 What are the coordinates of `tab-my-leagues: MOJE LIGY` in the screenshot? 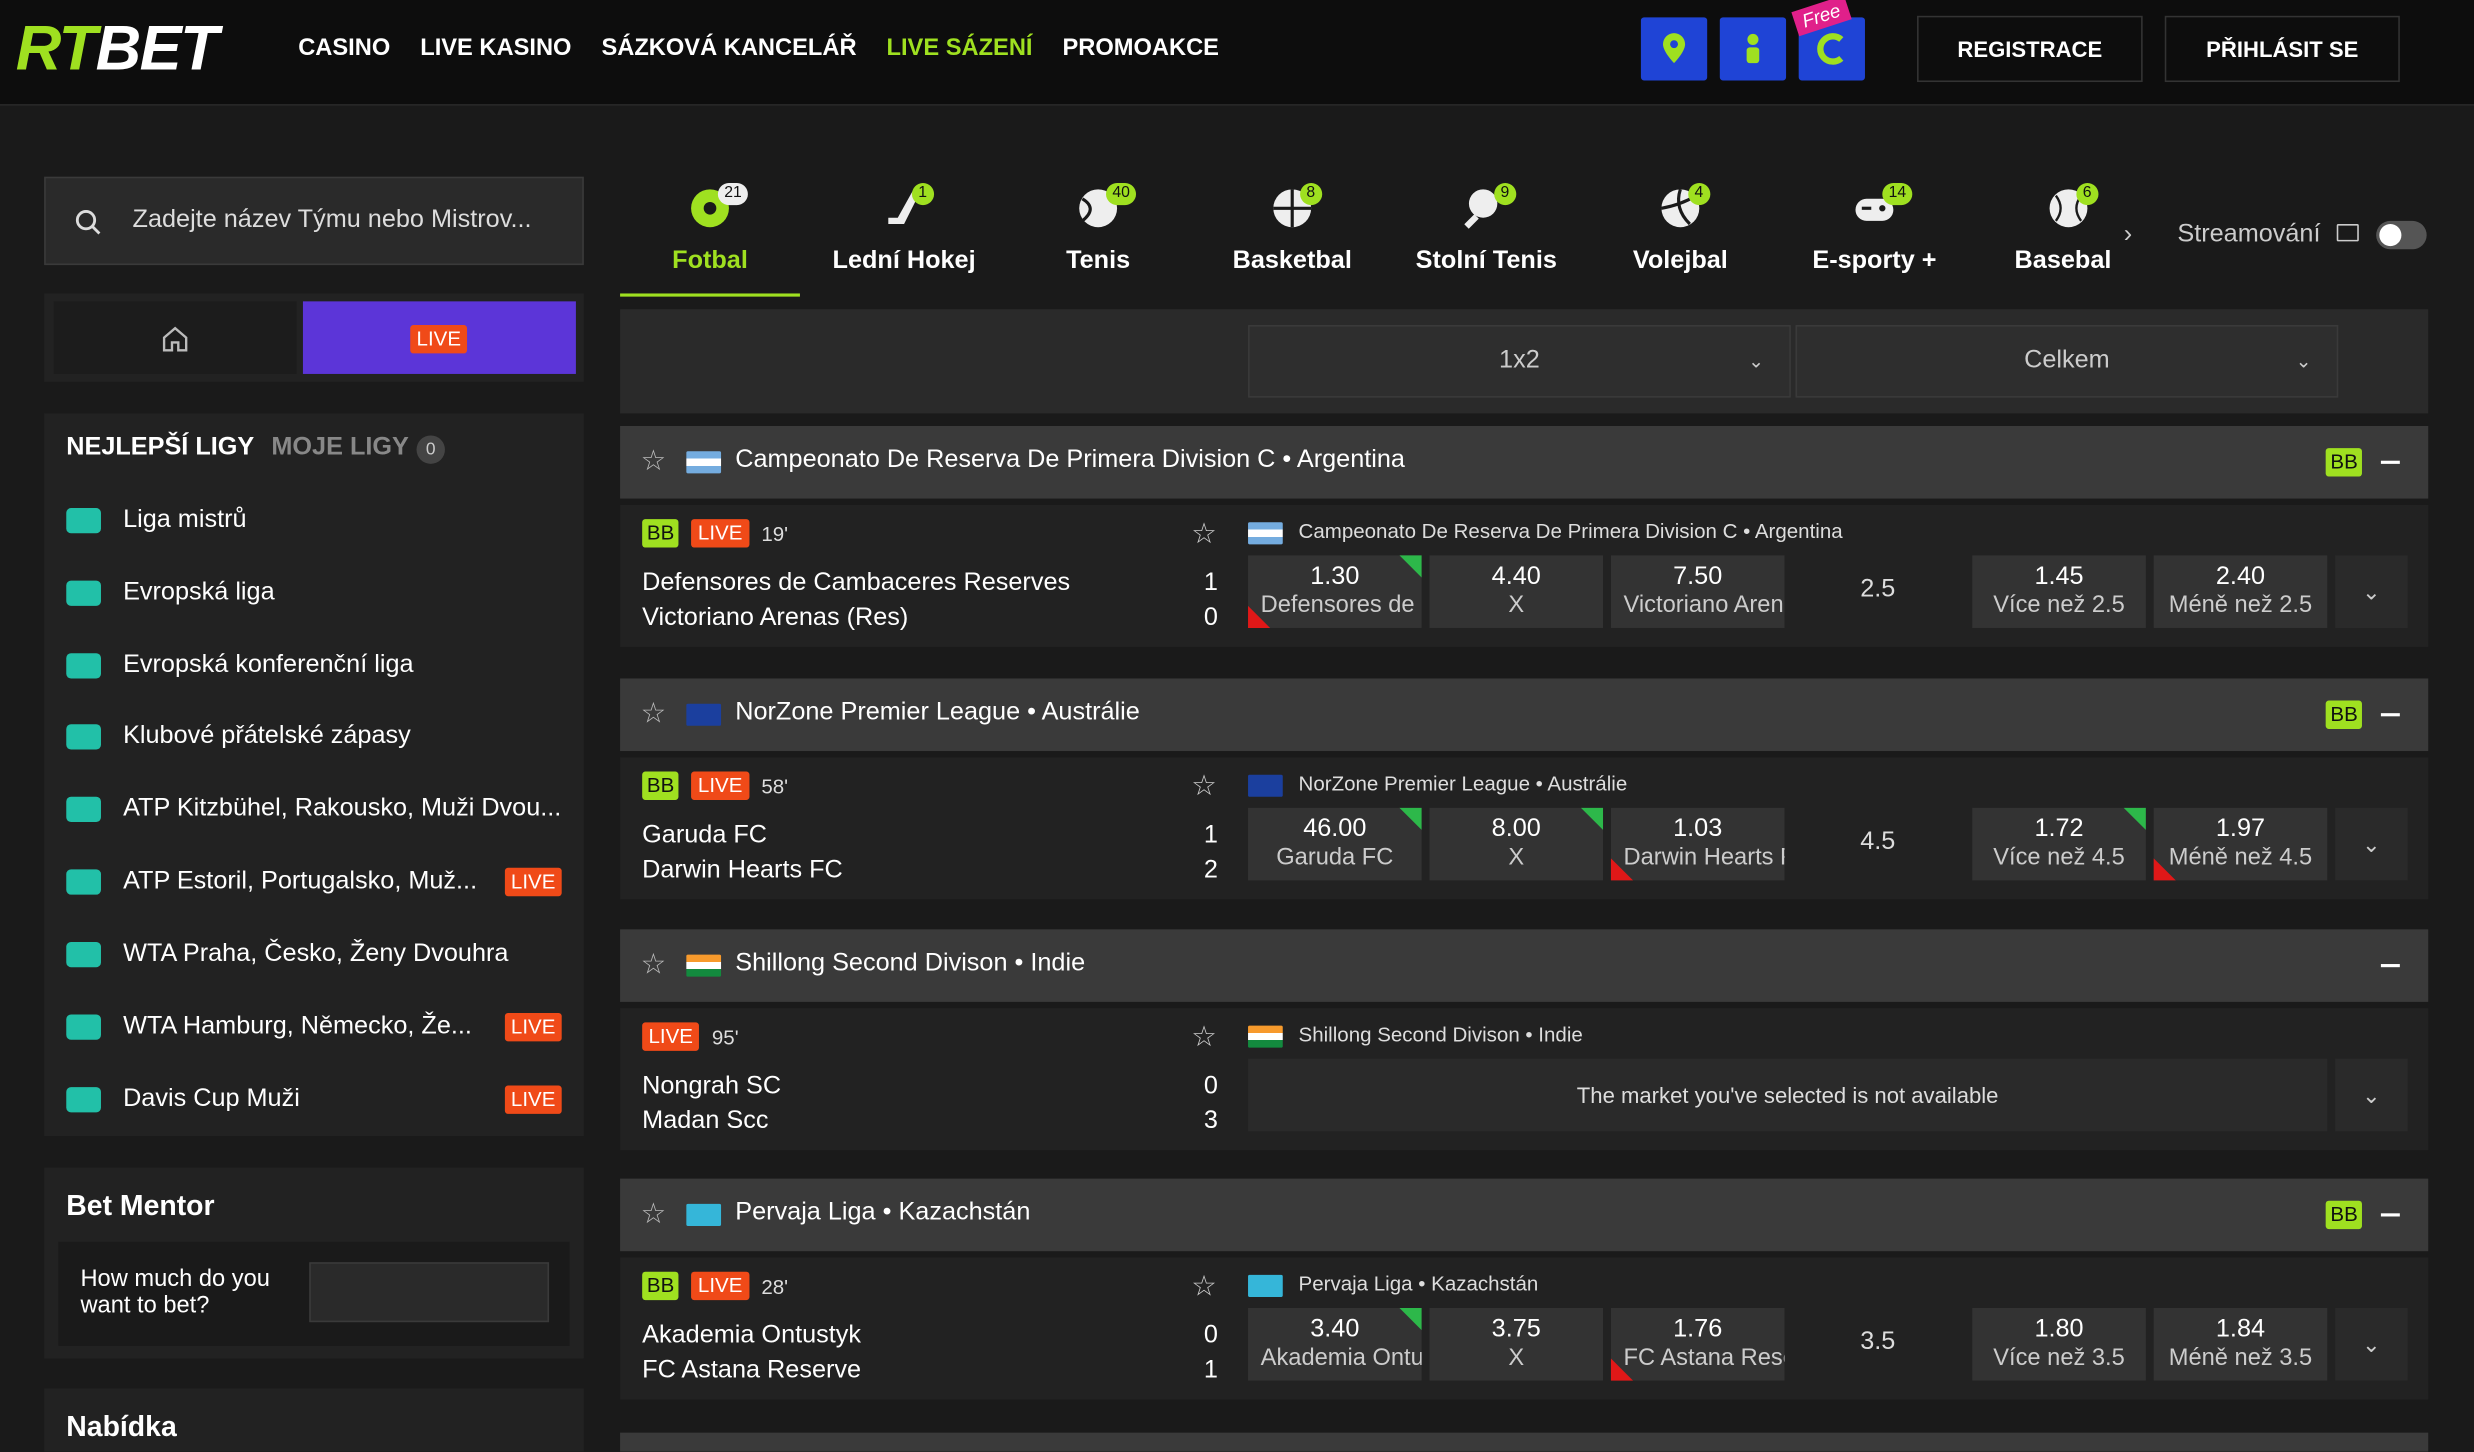 It's located at (339, 448).